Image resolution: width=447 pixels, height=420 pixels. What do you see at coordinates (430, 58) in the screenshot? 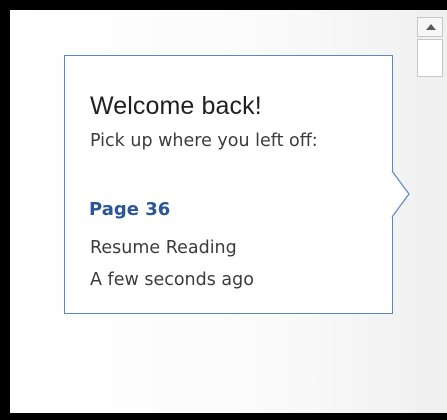
I see `scroll-thumb` at bounding box center [430, 58].